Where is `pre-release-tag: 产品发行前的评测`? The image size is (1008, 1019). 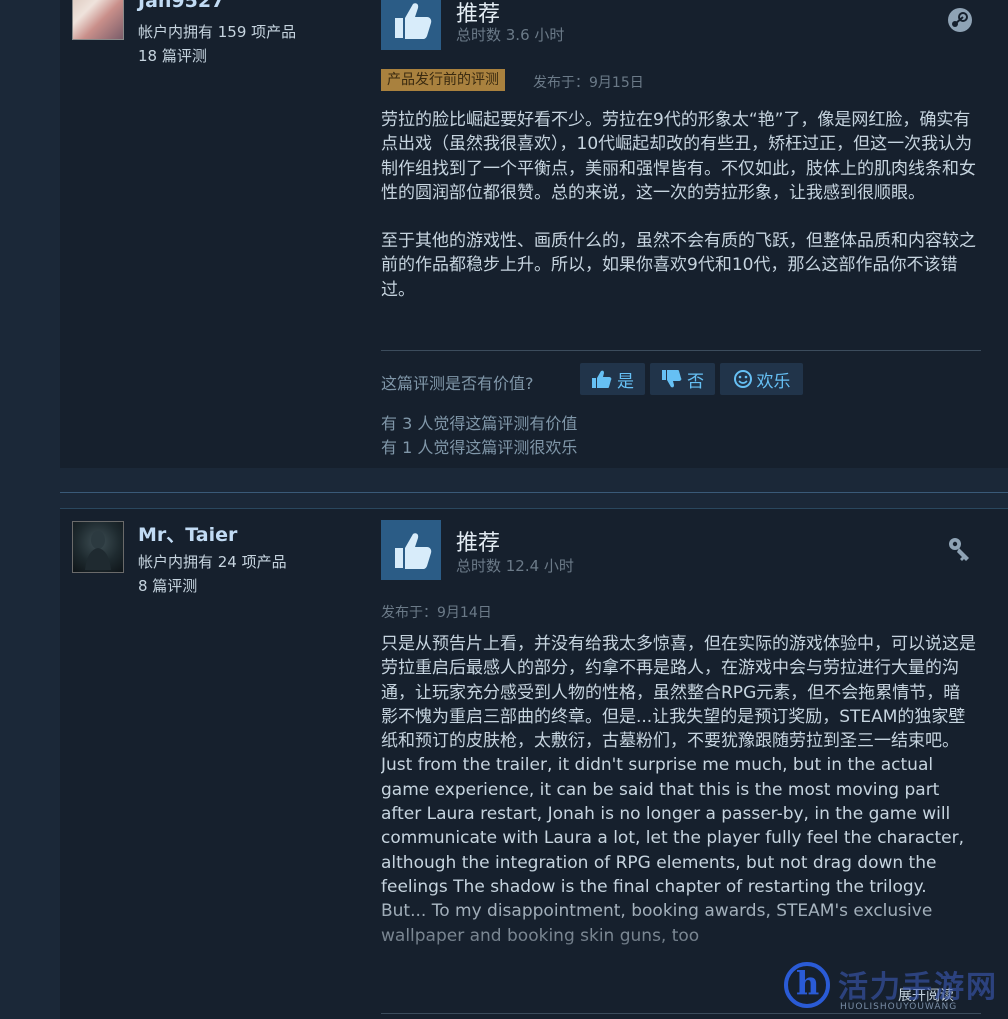 pre-release-tag: 产品发行前的评测 is located at coordinates (443, 80).